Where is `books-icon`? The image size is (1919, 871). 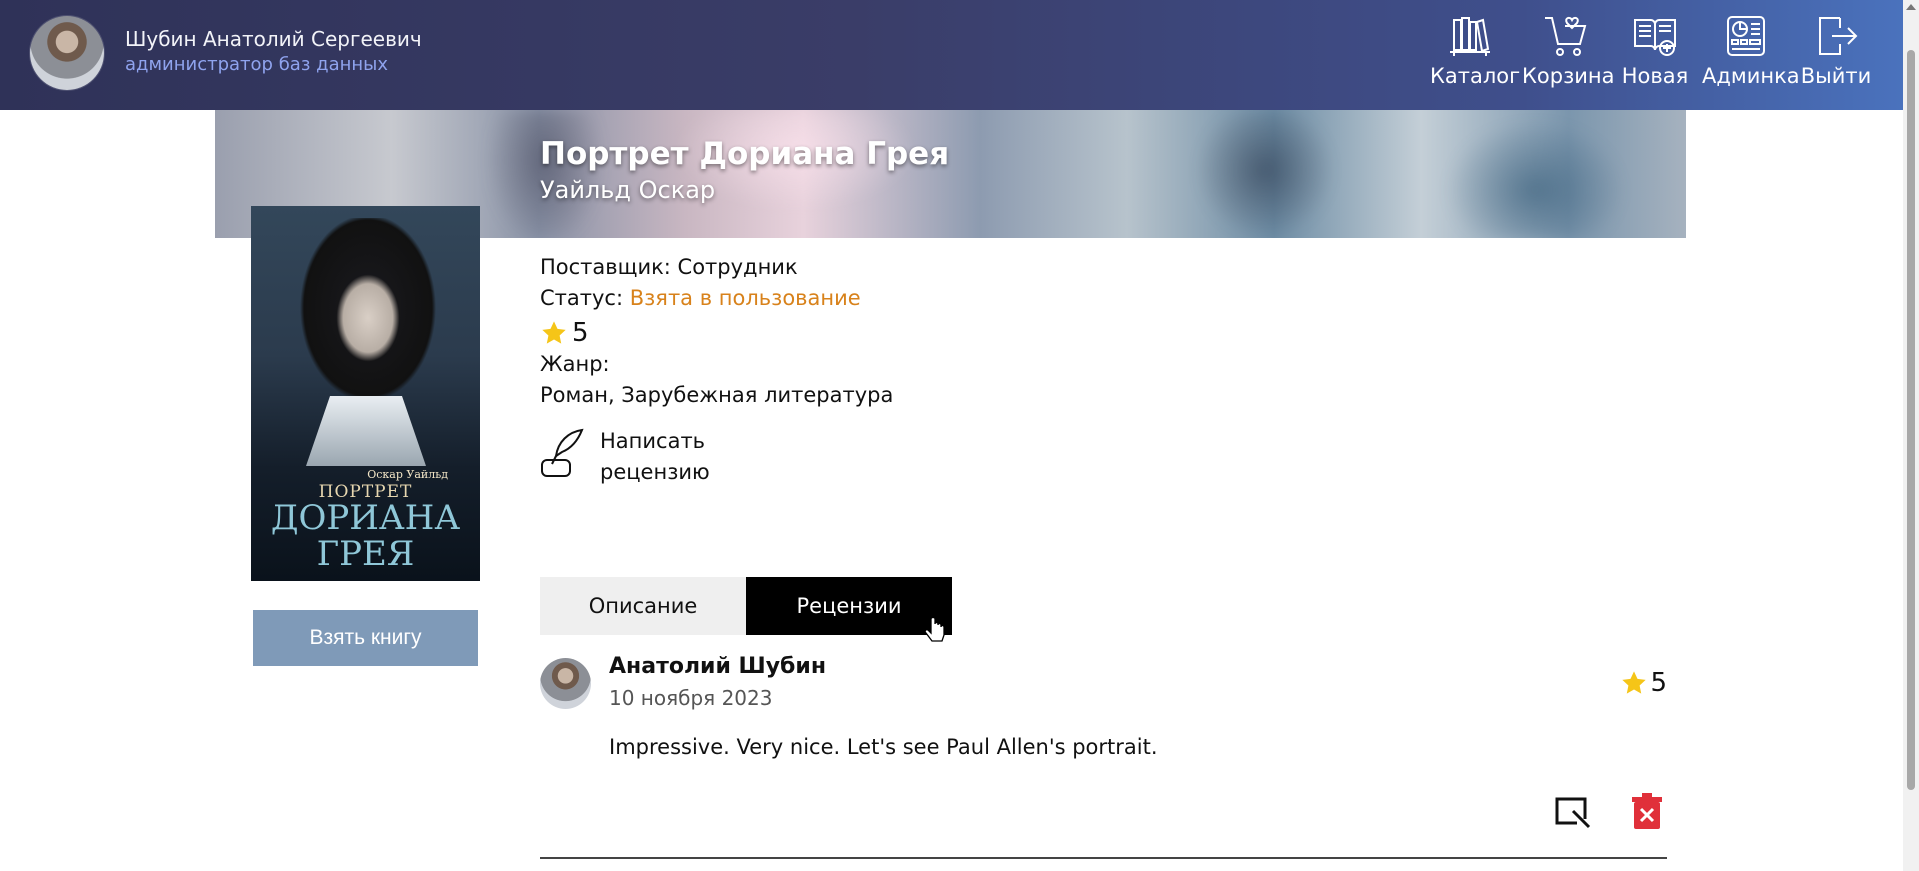
books-icon is located at coordinates (1470, 36).